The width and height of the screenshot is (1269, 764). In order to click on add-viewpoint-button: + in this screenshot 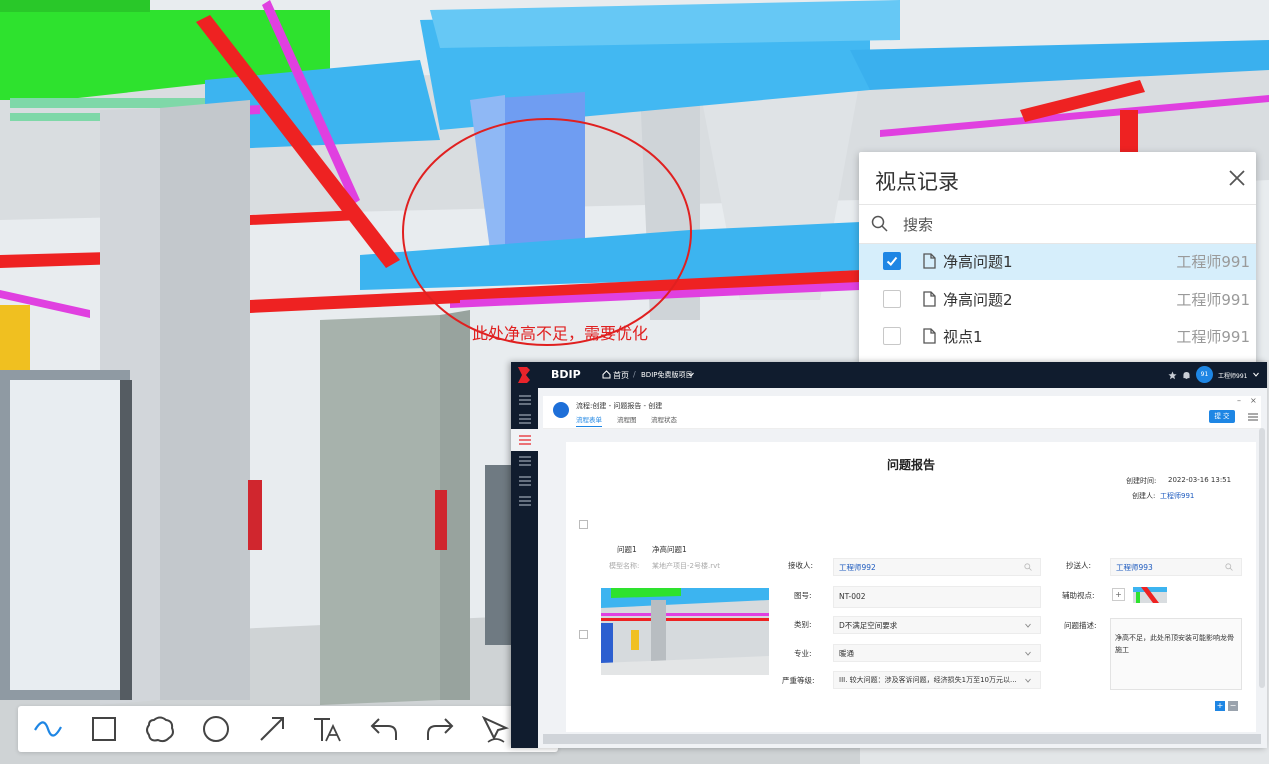, I will do `click(1118, 594)`.